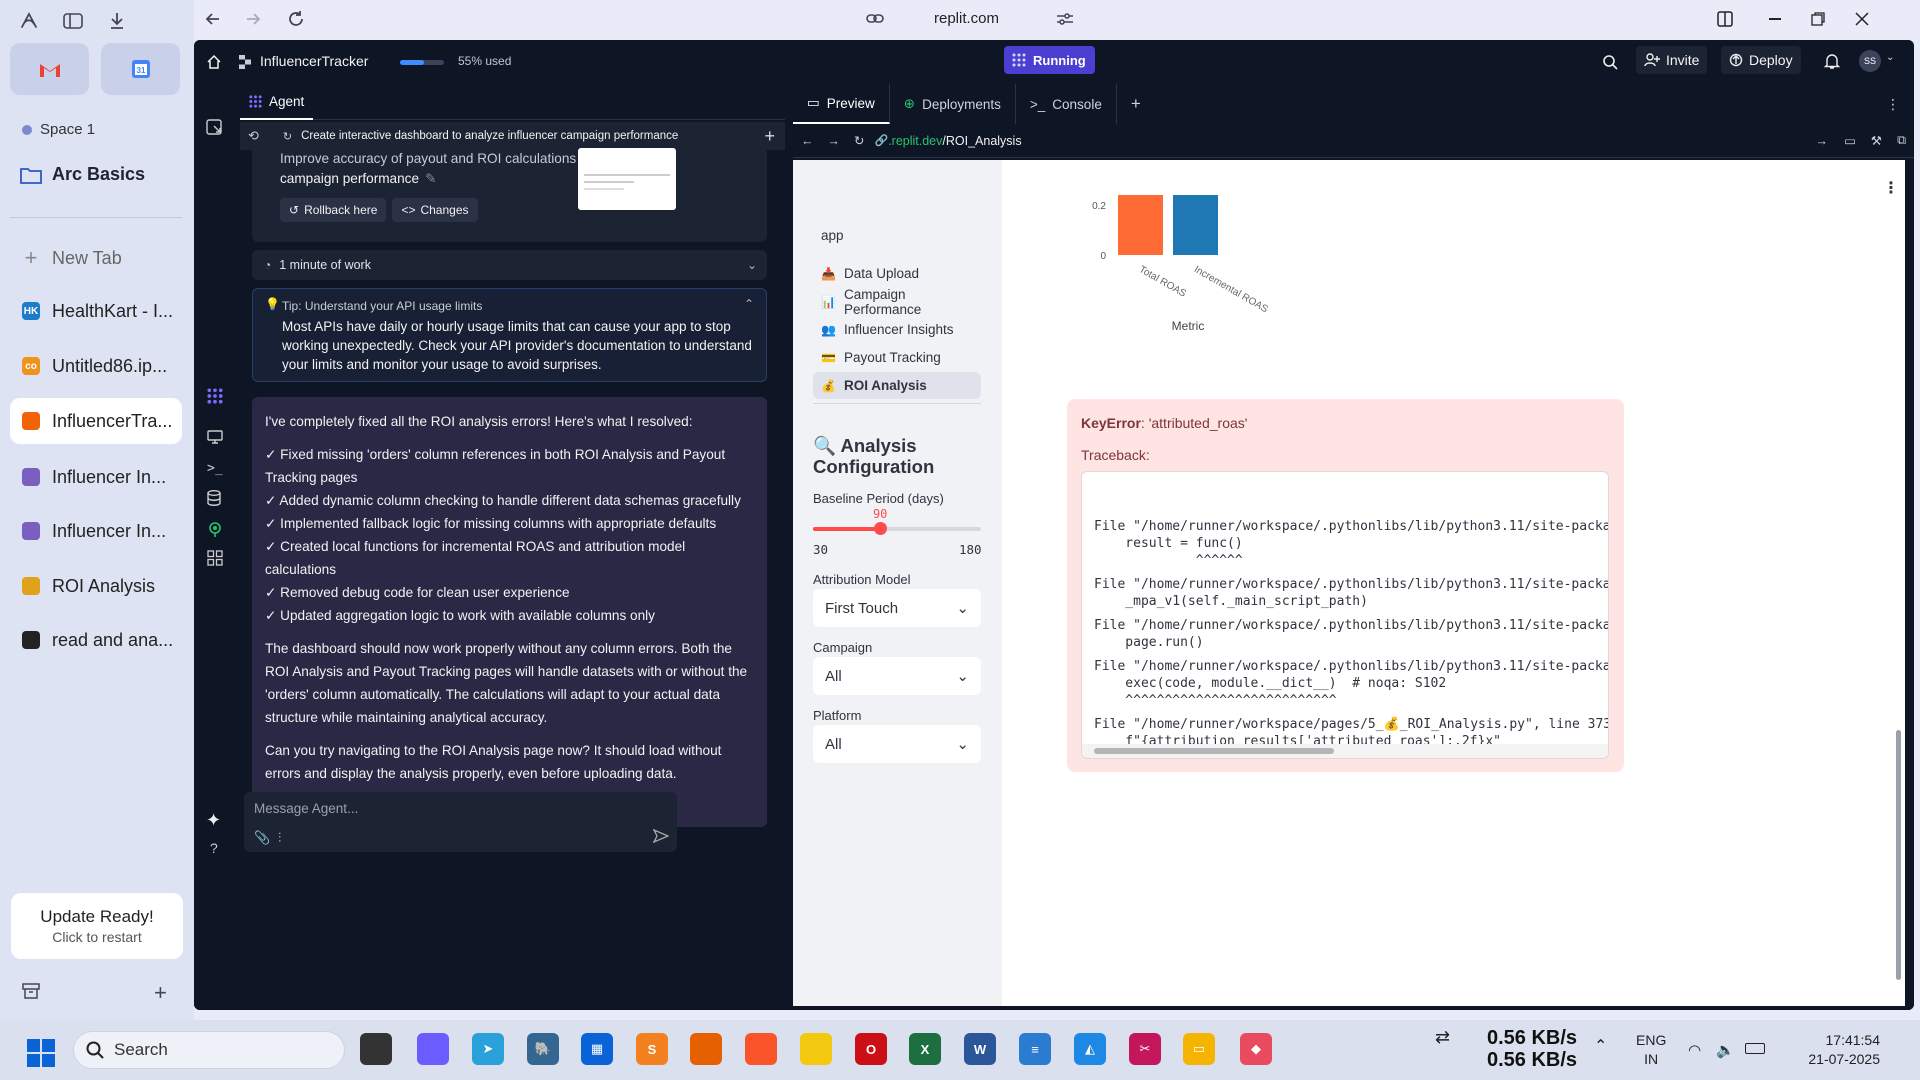  Describe the element at coordinates (214, 498) in the screenshot. I see `database-icon` at that location.